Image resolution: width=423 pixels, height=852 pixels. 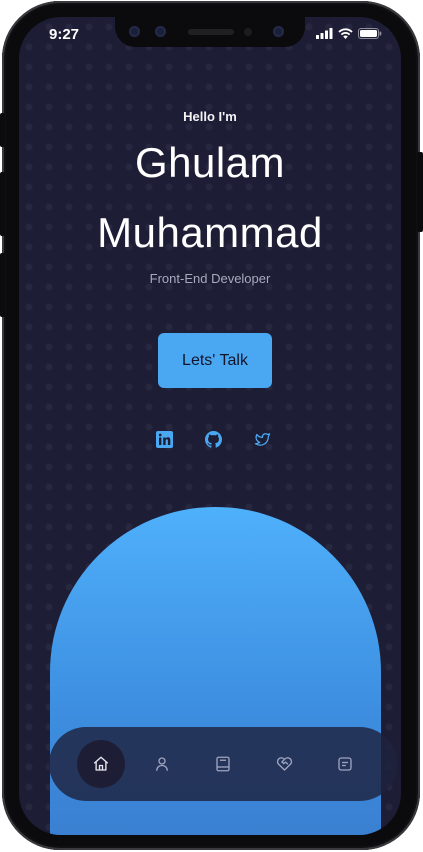 I want to click on home-icon, so click(x=101, y=763).